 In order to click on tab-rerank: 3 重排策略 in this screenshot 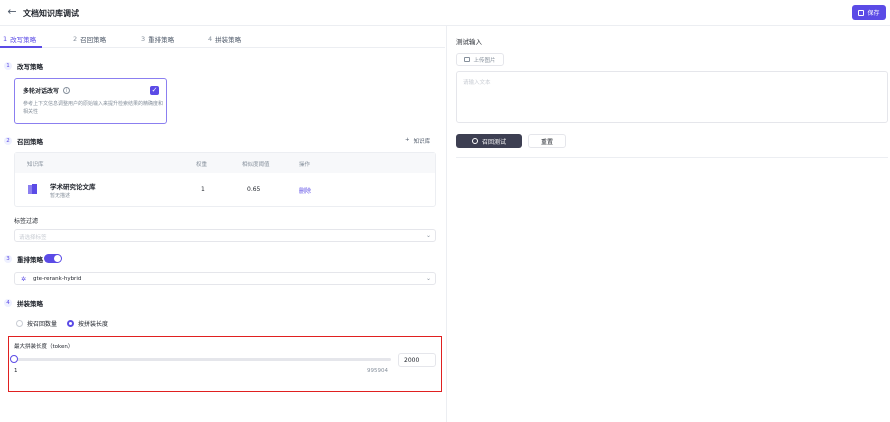, I will do `click(157, 39)`.